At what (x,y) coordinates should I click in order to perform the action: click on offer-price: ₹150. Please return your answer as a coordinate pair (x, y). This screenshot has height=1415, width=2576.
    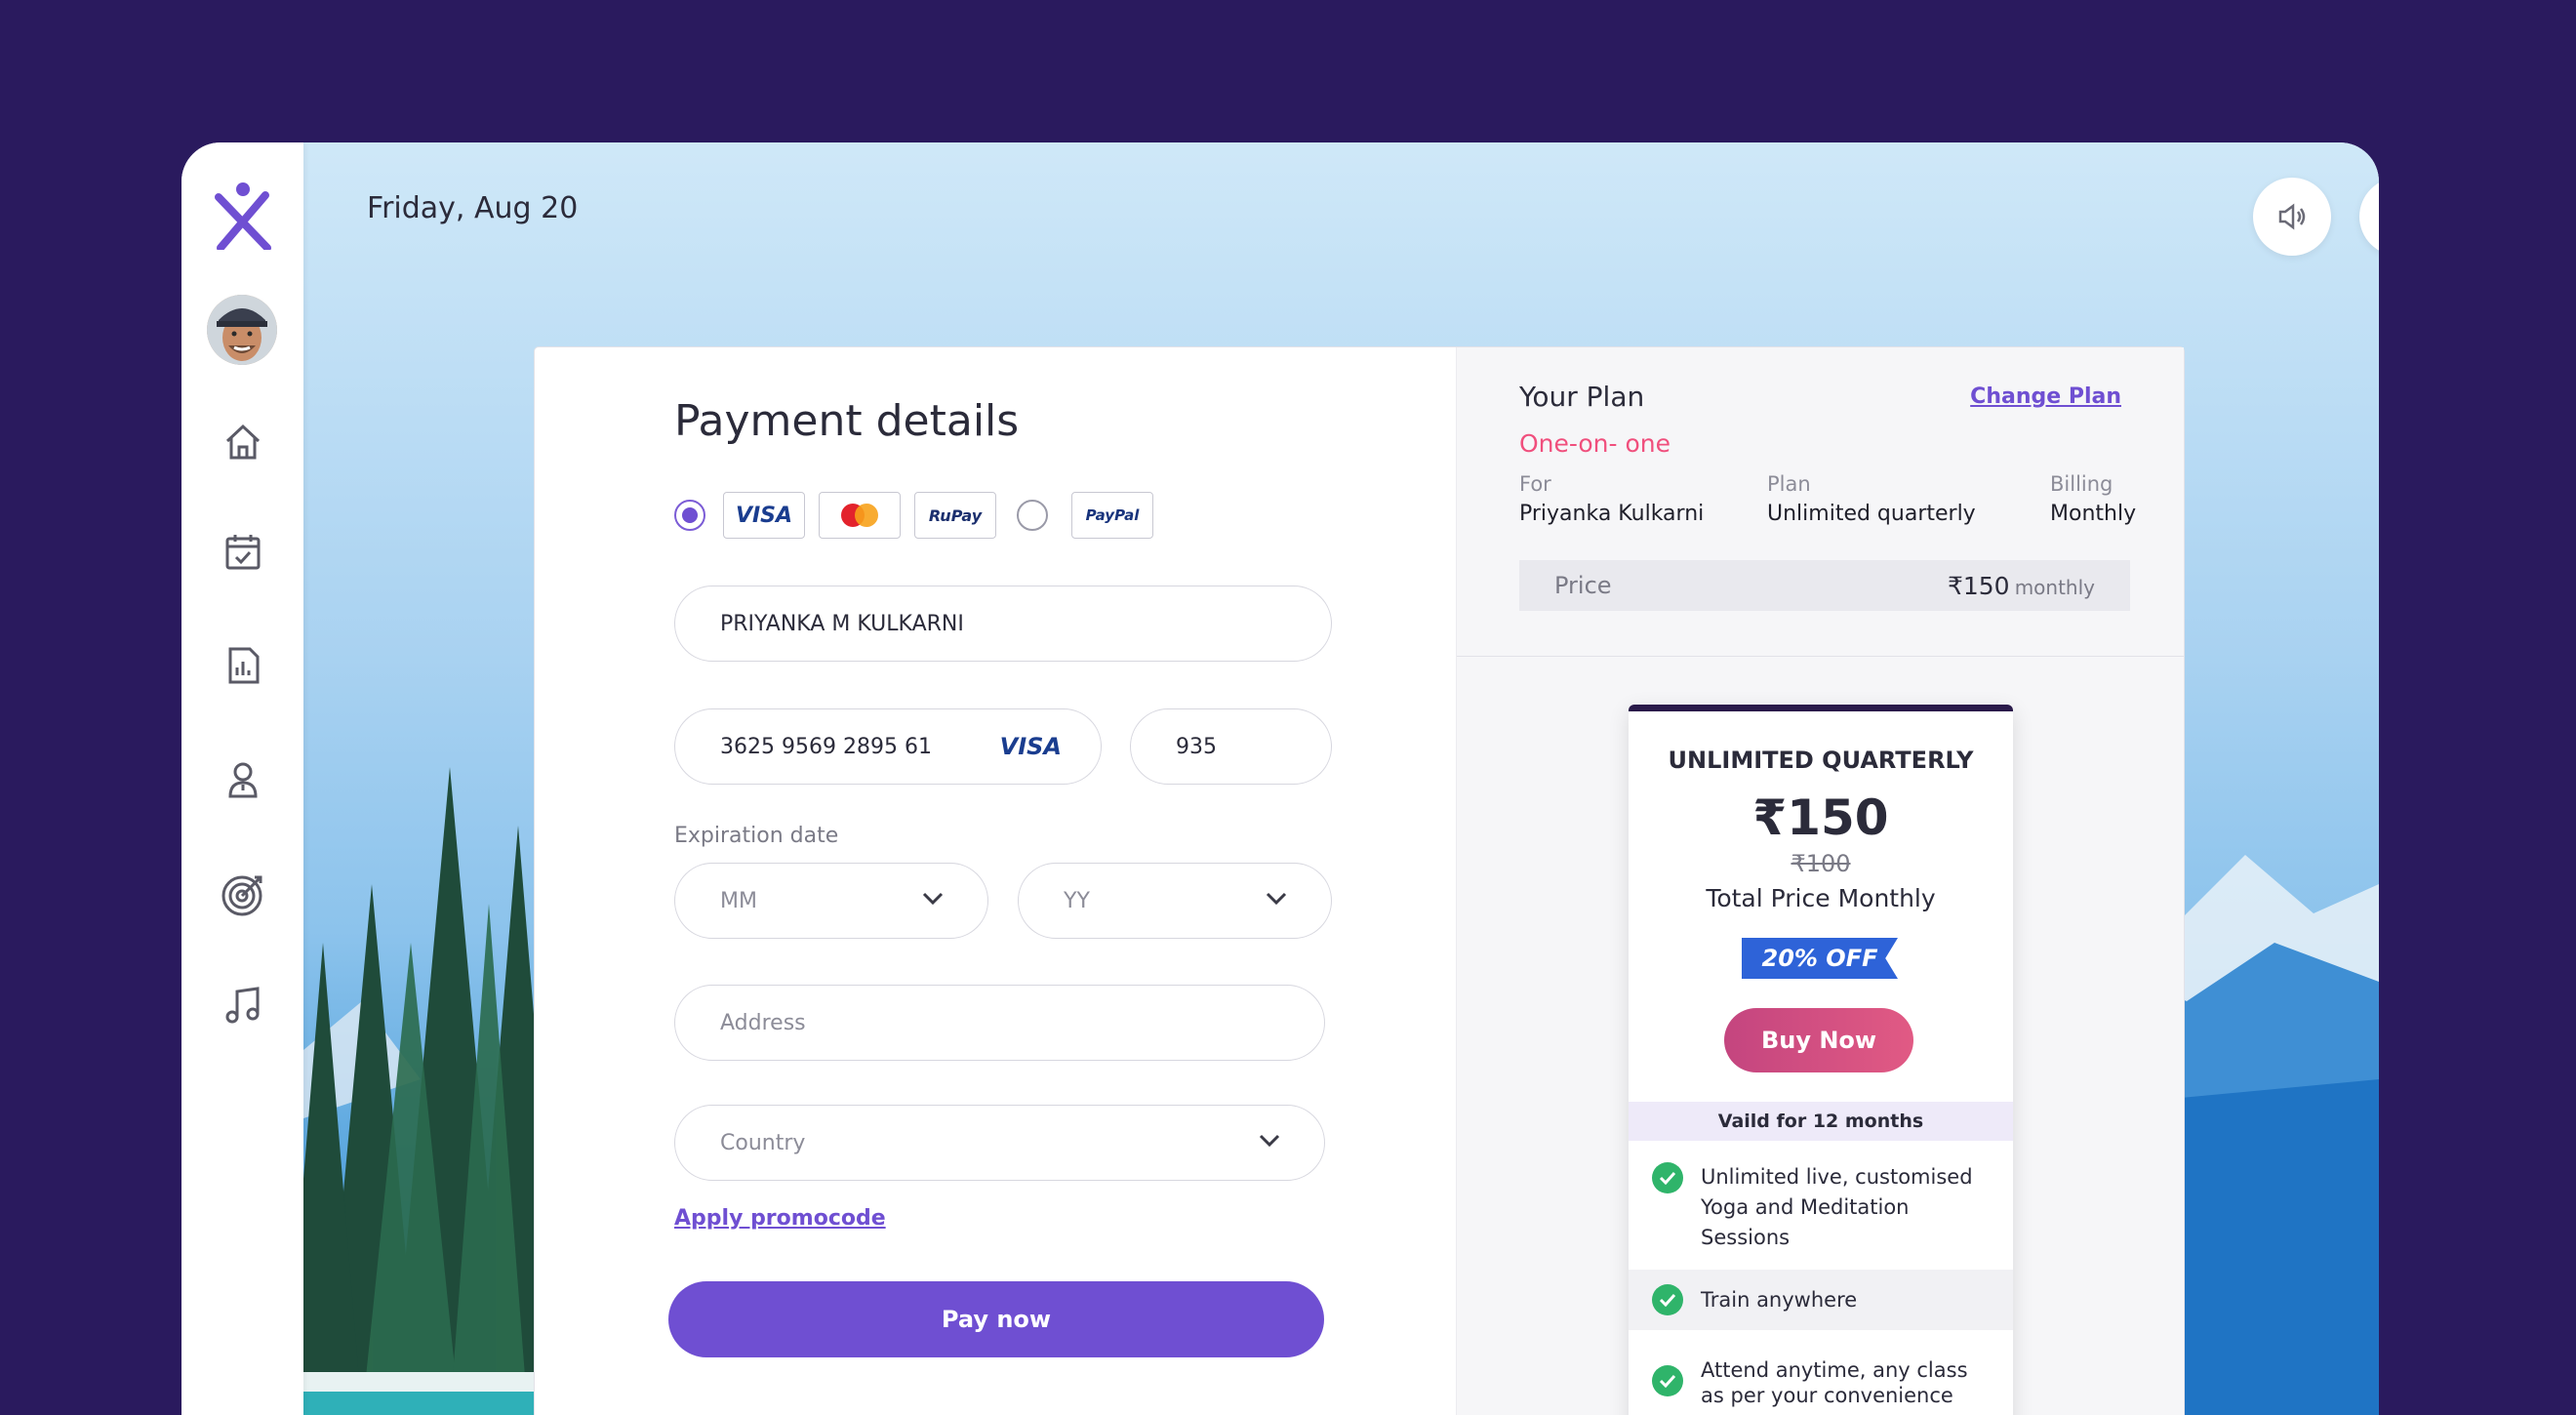
    Looking at the image, I should click on (1820, 817).